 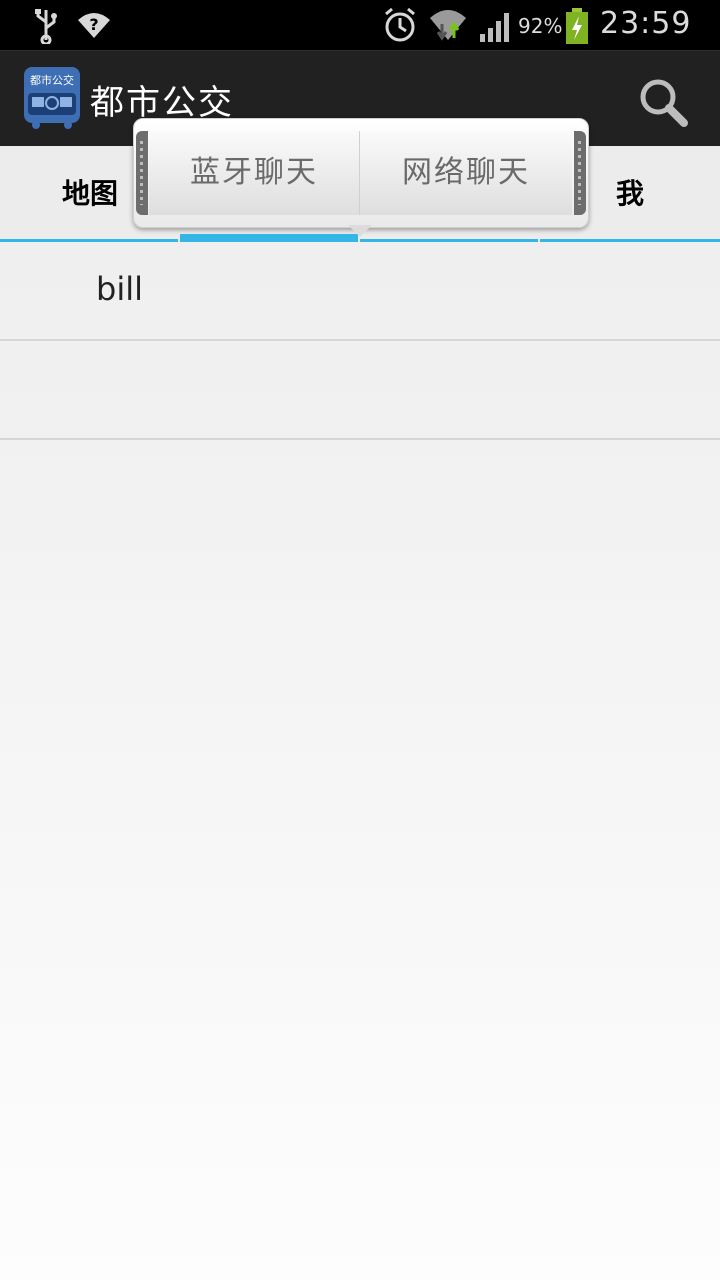 I want to click on alarm-icon, so click(x=400, y=24).